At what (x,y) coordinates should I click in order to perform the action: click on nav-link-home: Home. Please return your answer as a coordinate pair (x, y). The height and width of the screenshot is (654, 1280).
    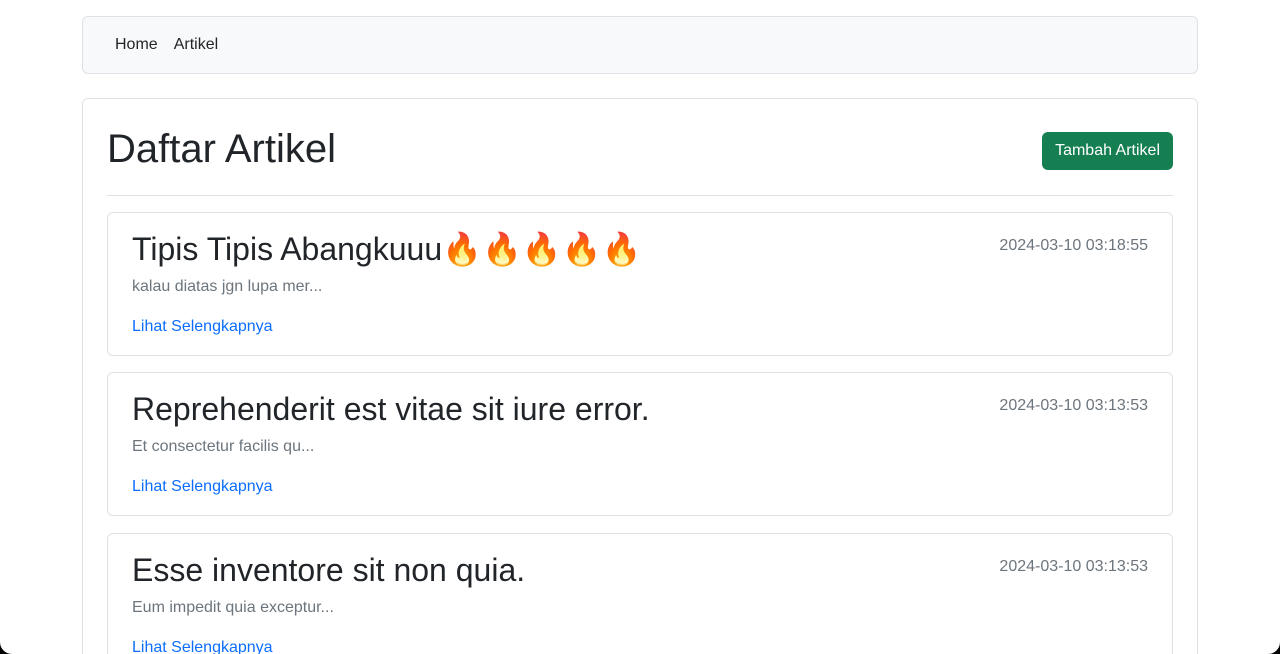
    Looking at the image, I should click on (136, 45).